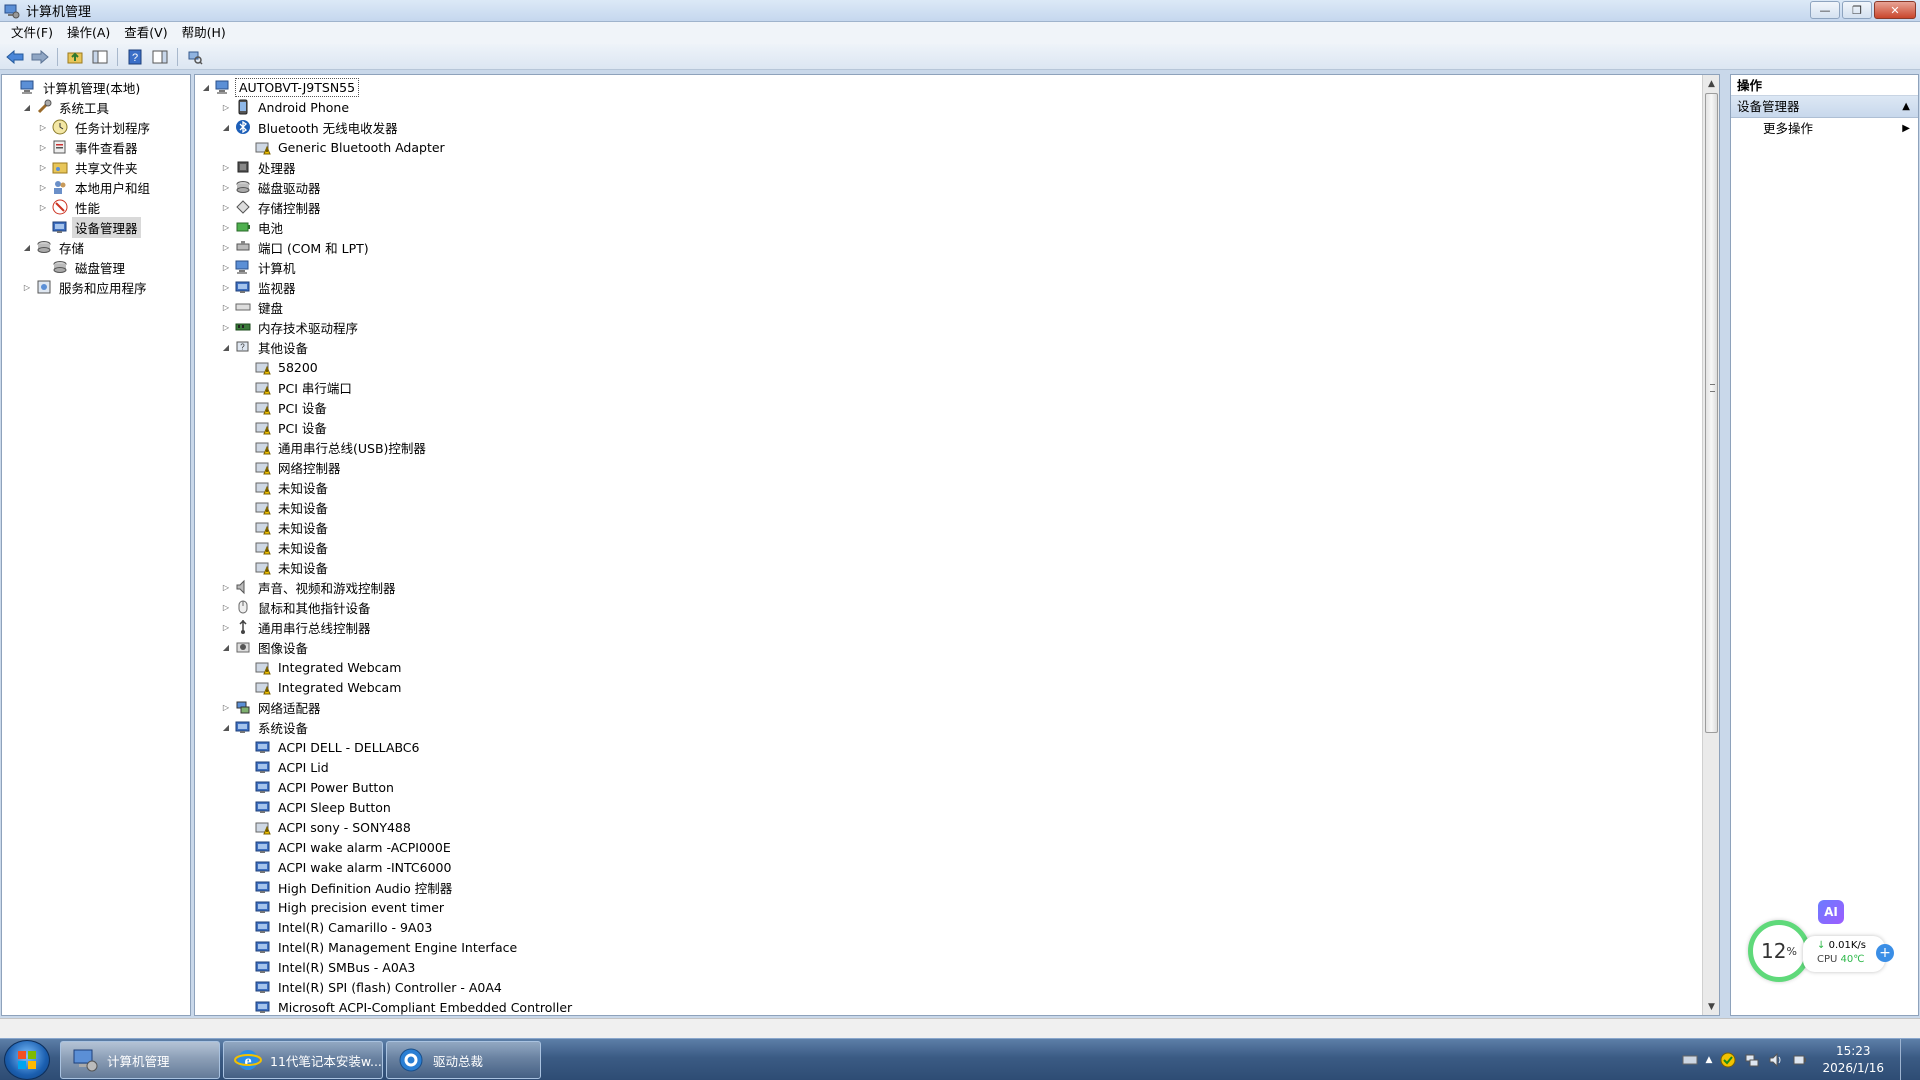  I want to click on console-tree-item: 设备管理器, so click(89, 227).